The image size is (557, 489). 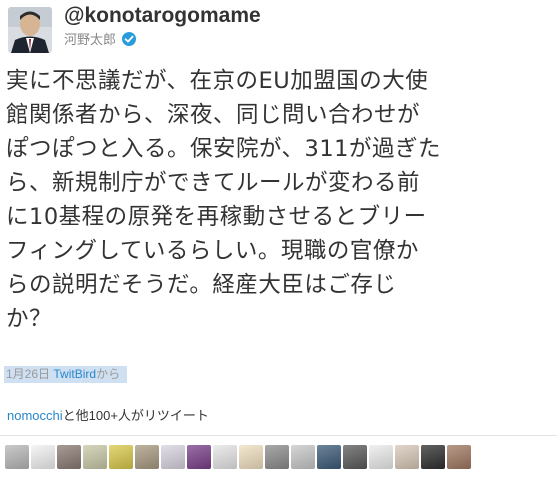 I want to click on avatar-10-icon, so click(x=251, y=457).